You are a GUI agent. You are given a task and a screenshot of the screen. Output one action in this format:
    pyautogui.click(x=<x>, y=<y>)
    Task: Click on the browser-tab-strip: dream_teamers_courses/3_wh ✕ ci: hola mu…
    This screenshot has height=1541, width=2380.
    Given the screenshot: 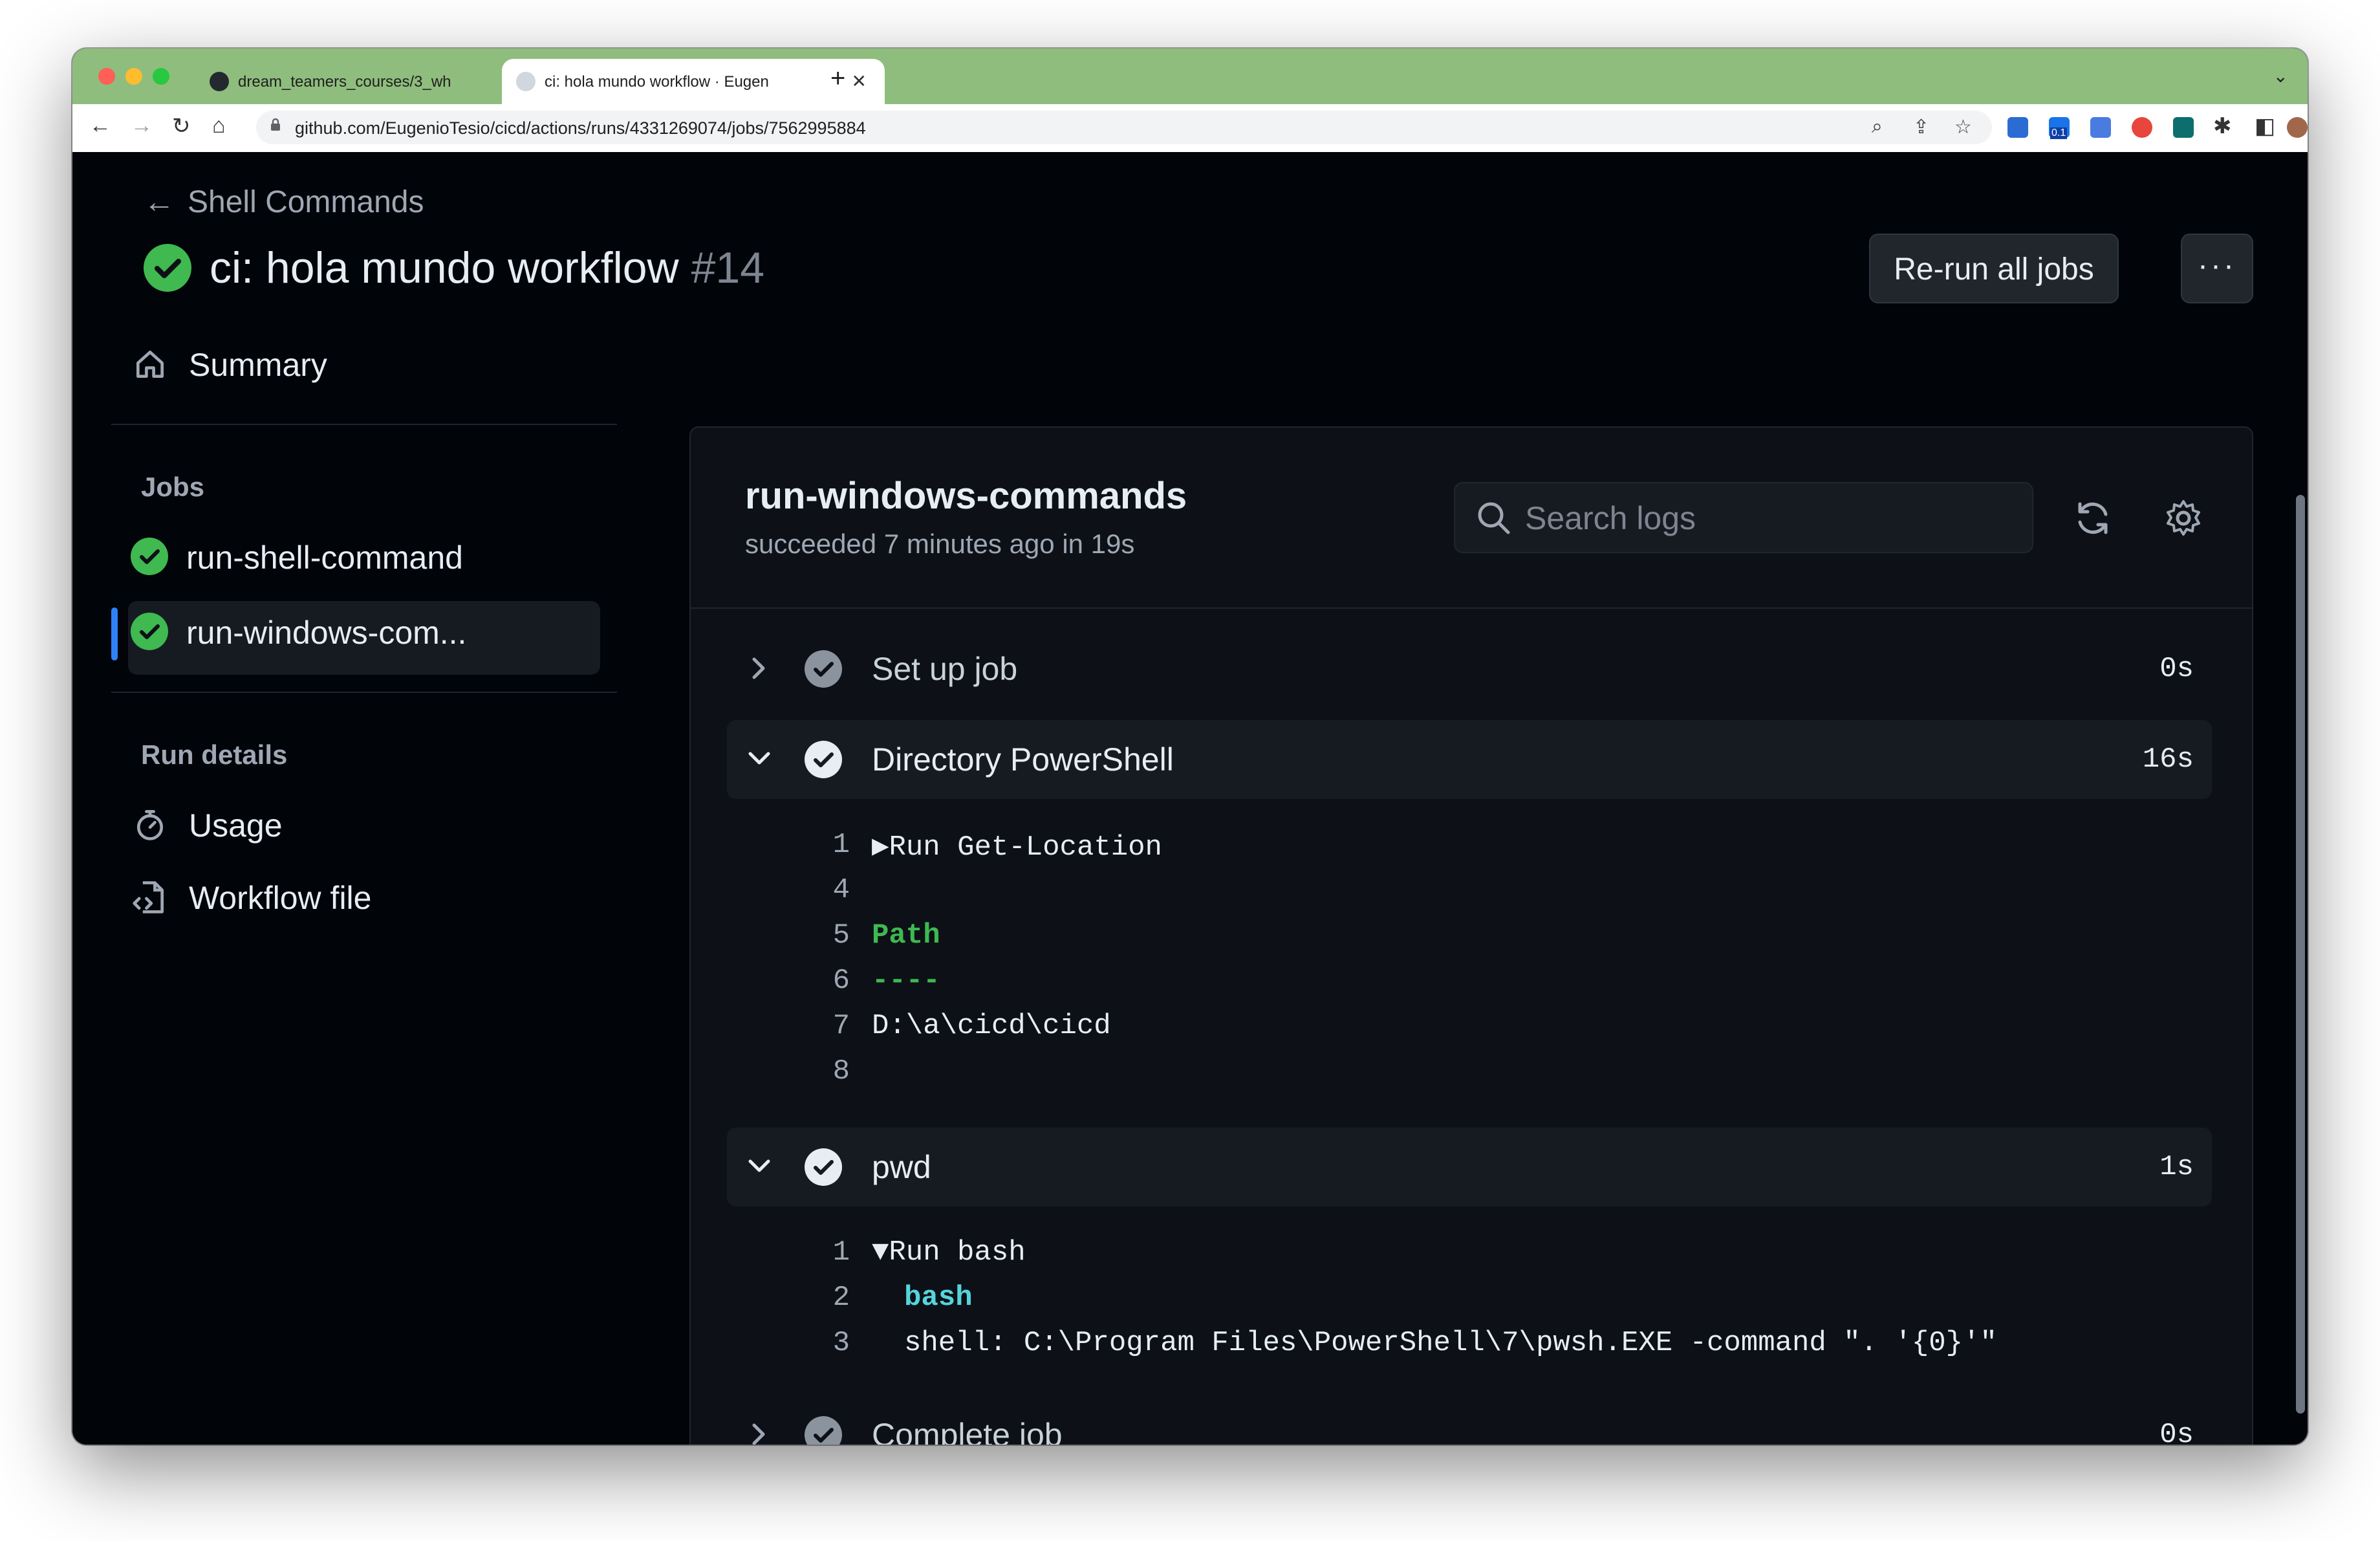 What is the action you would take?
    pyautogui.click(x=1190, y=76)
    